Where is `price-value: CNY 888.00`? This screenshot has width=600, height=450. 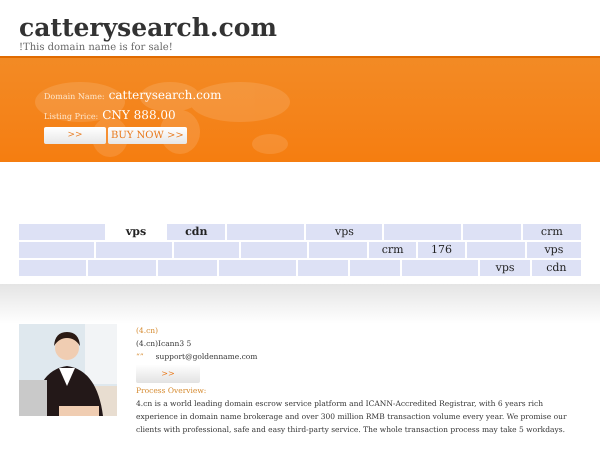 price-value: CNY 888.00 is located at coordinates (139, 115).